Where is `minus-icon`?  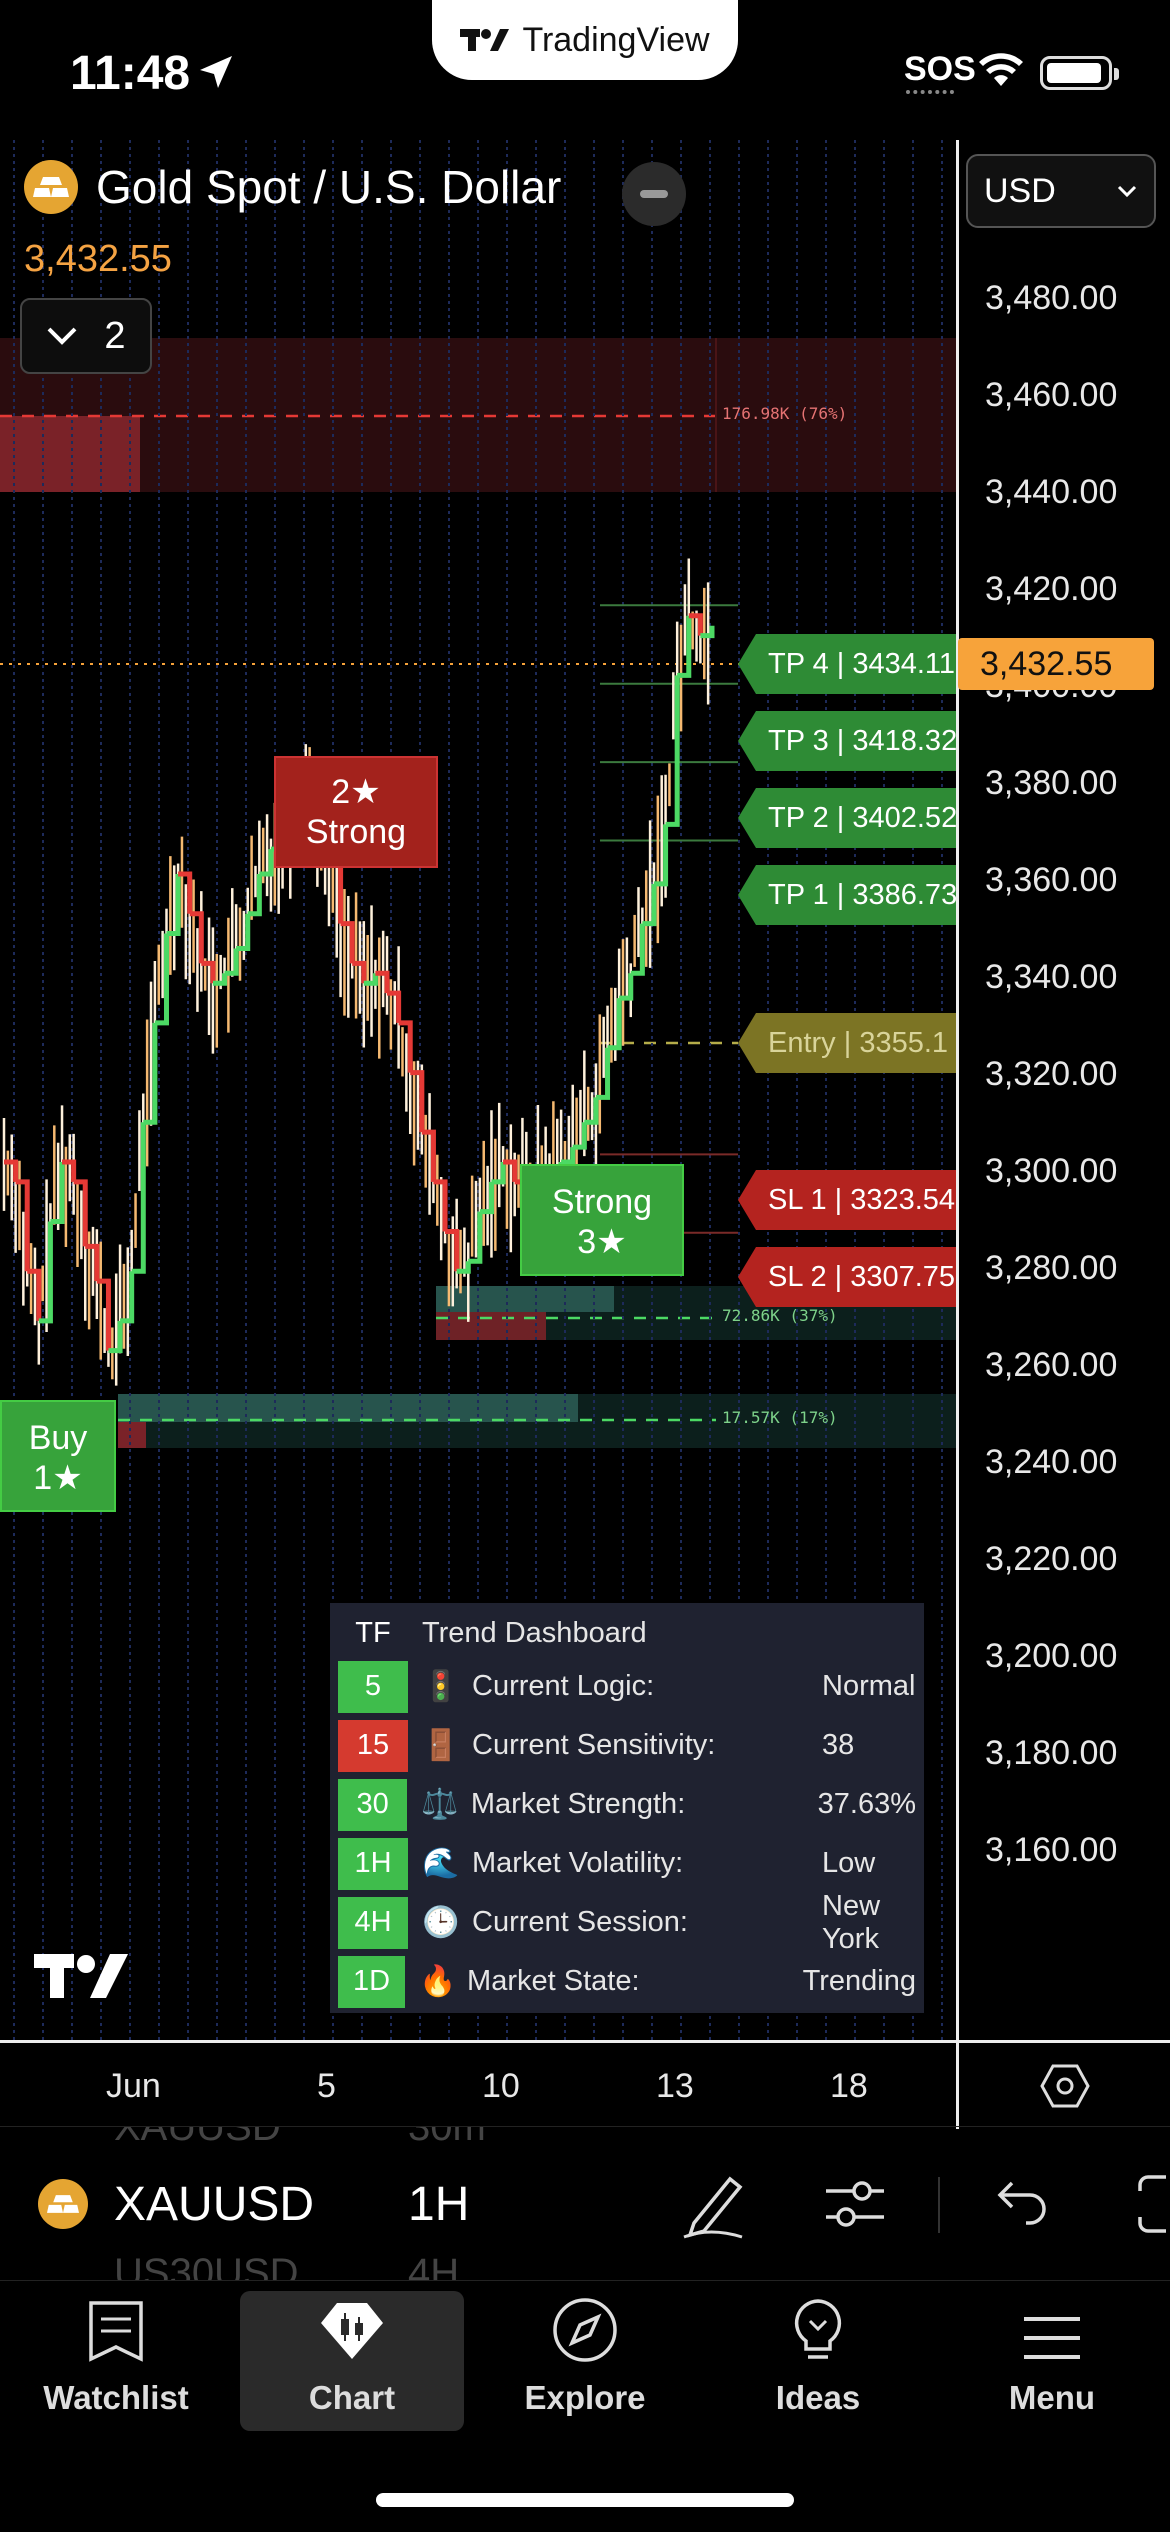 minus-icon is located at coordinates (654, 194).